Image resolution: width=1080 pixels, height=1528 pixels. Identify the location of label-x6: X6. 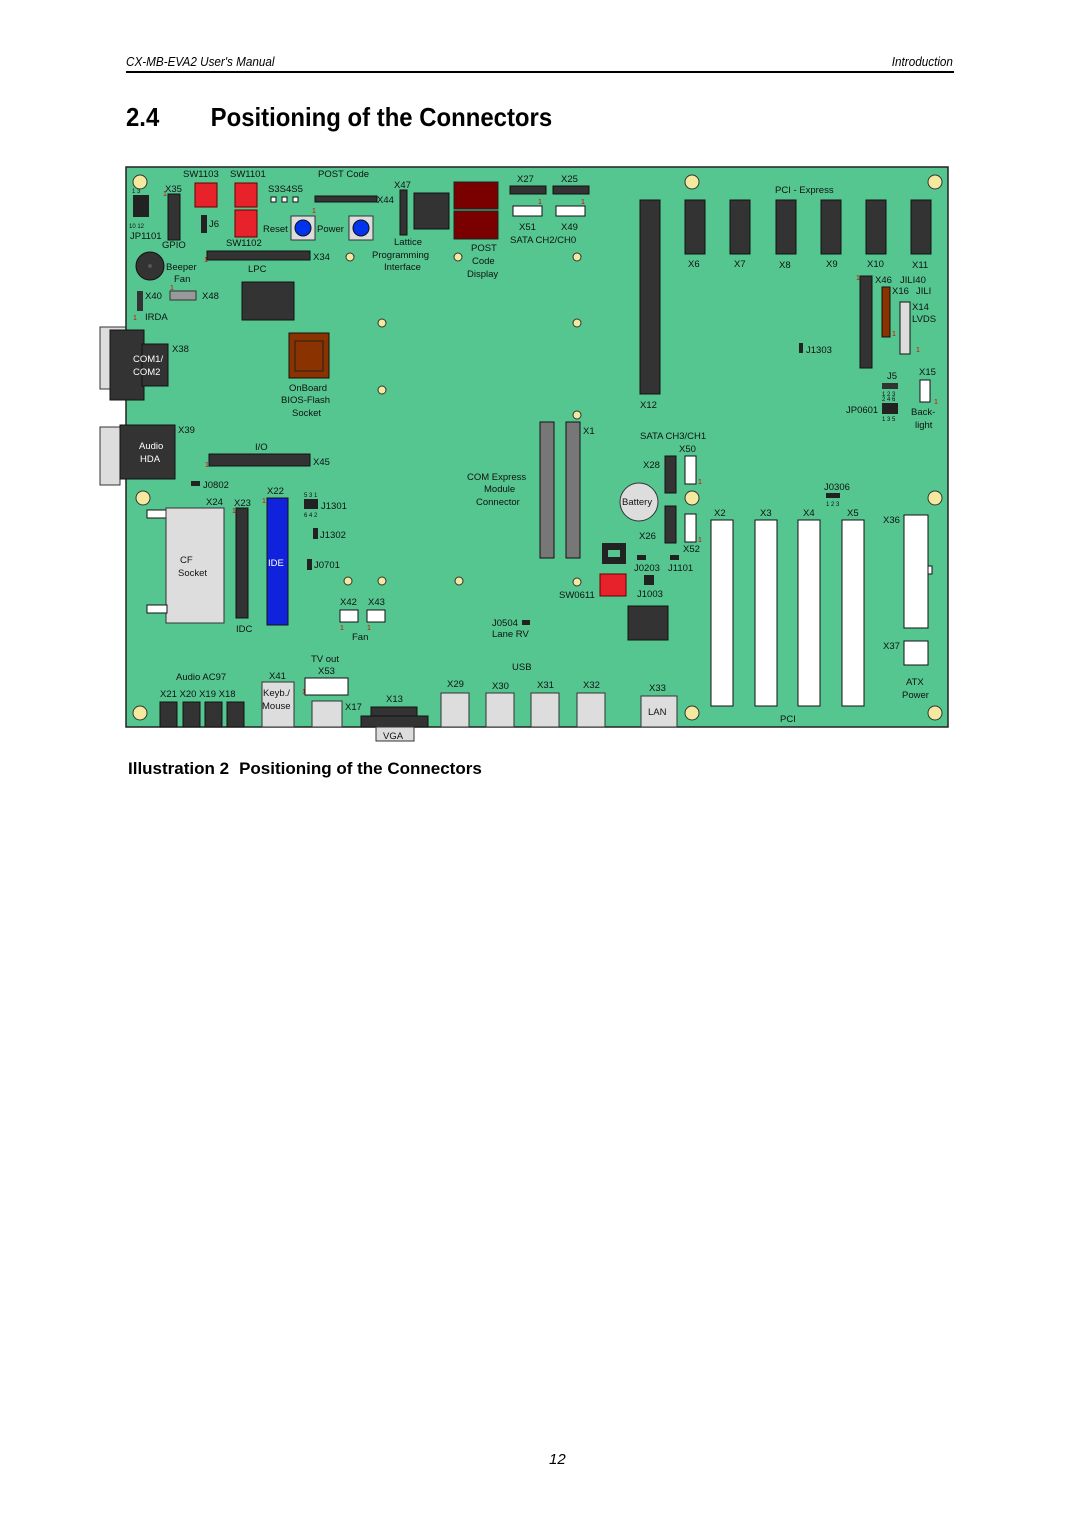
(694, 264).